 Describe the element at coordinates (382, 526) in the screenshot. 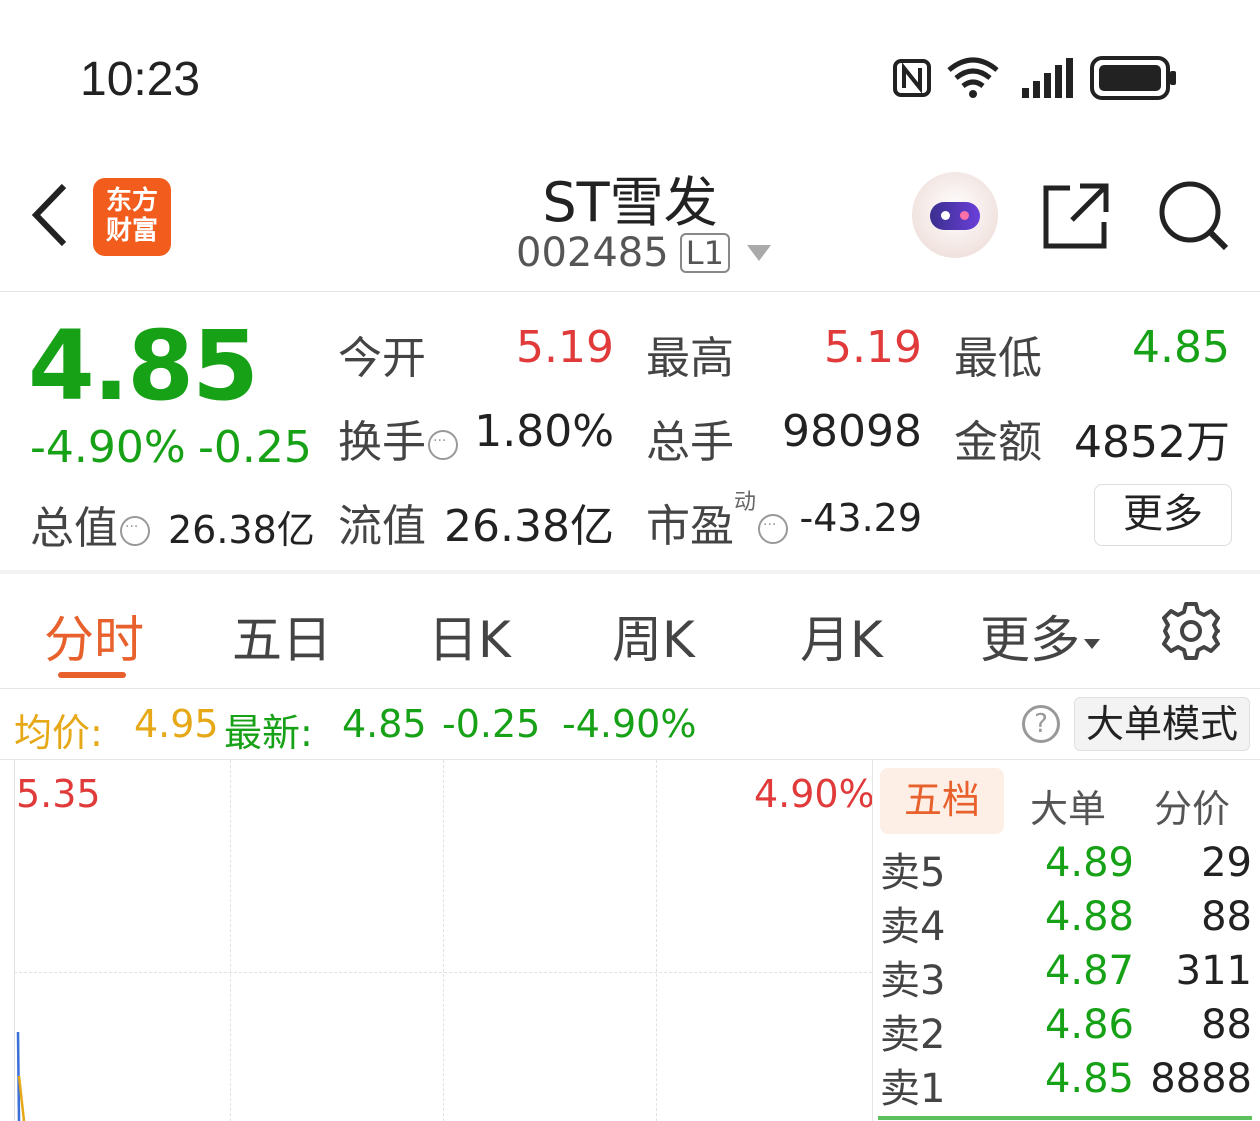

I see `float-cap-label: 流值` at that location.